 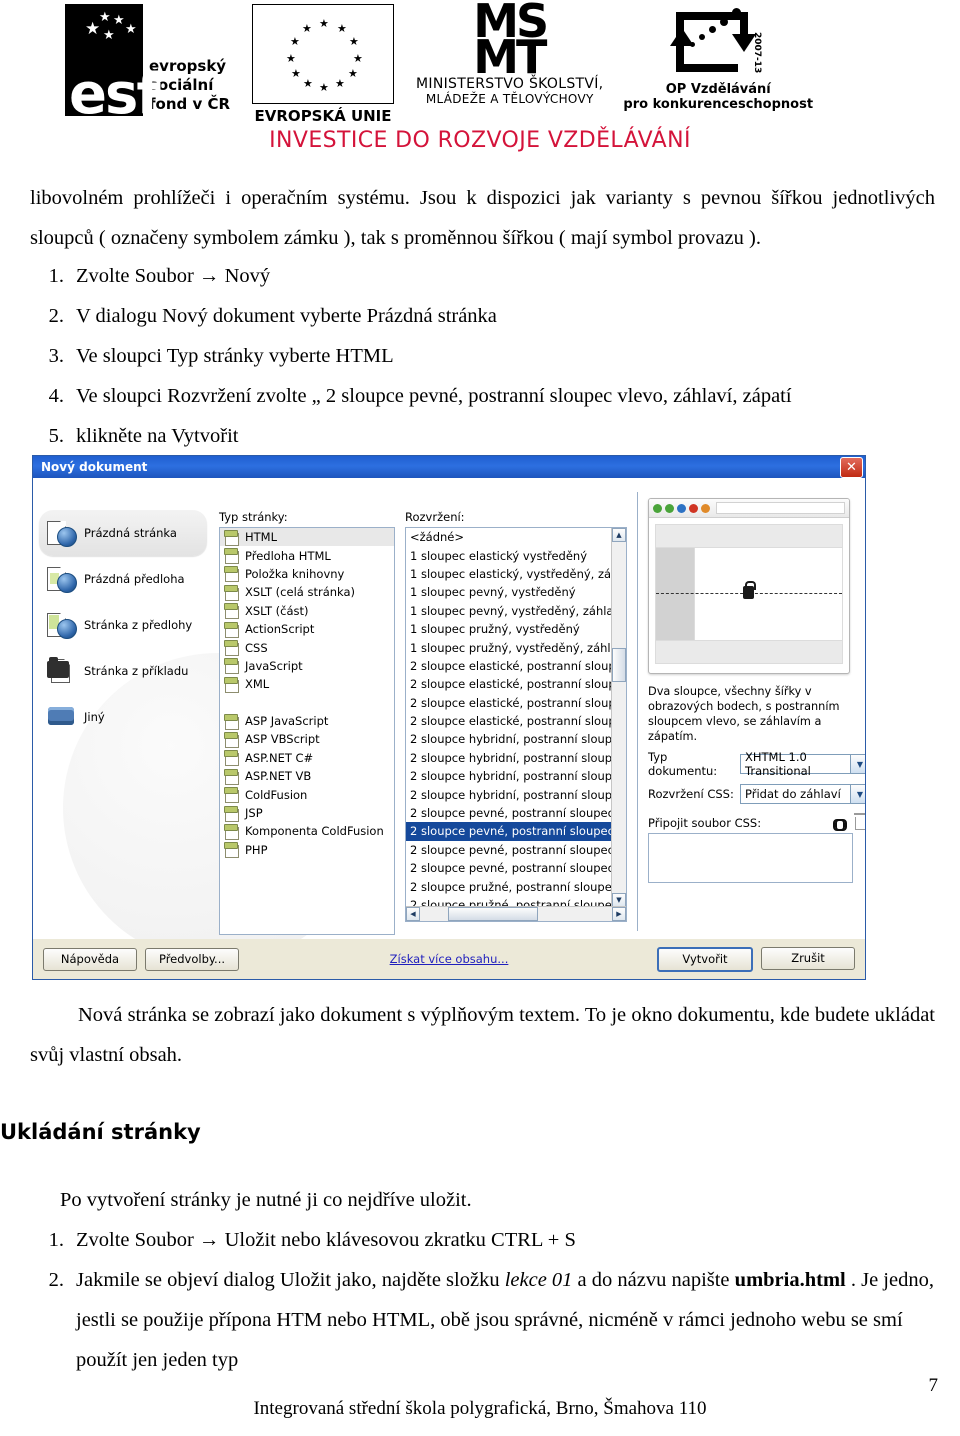 I want to click on page-type-item: PHP, so click(x=307, y=850).